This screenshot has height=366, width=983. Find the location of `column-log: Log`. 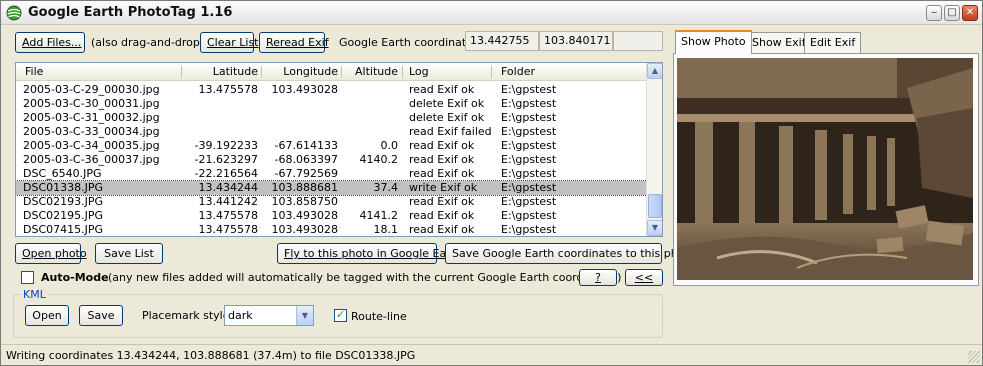

column-log: Log is located at coordinates (419, 71).